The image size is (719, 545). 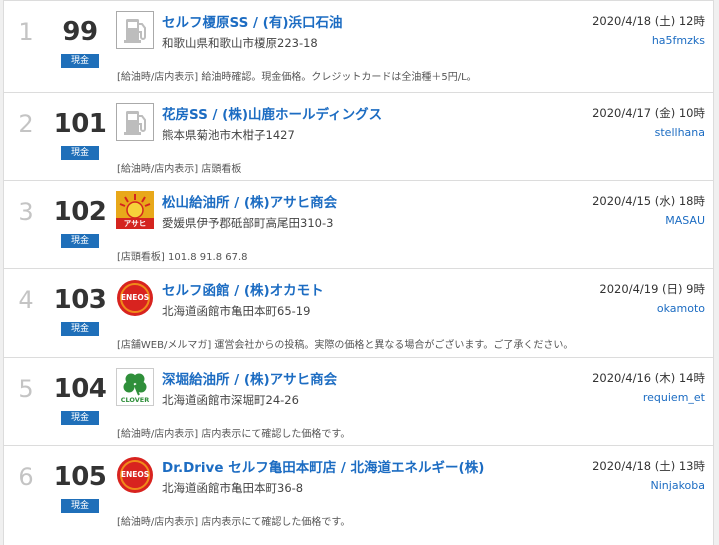 I want to click on station-name-link: セルフ函館 / (株)オカモト, so click(x=243, y=289).